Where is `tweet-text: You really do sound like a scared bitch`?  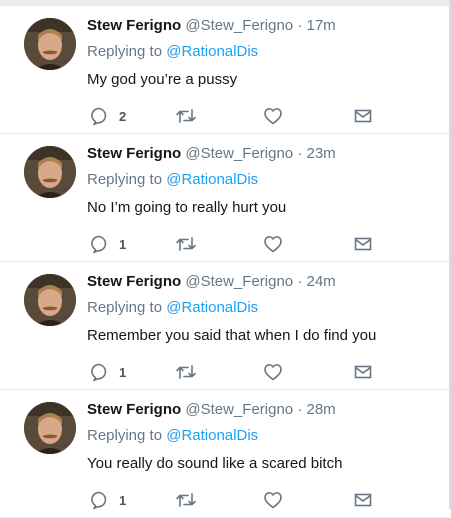
tweet-text: You really do sound like a scared bitch is located at coordinates (215, 463).